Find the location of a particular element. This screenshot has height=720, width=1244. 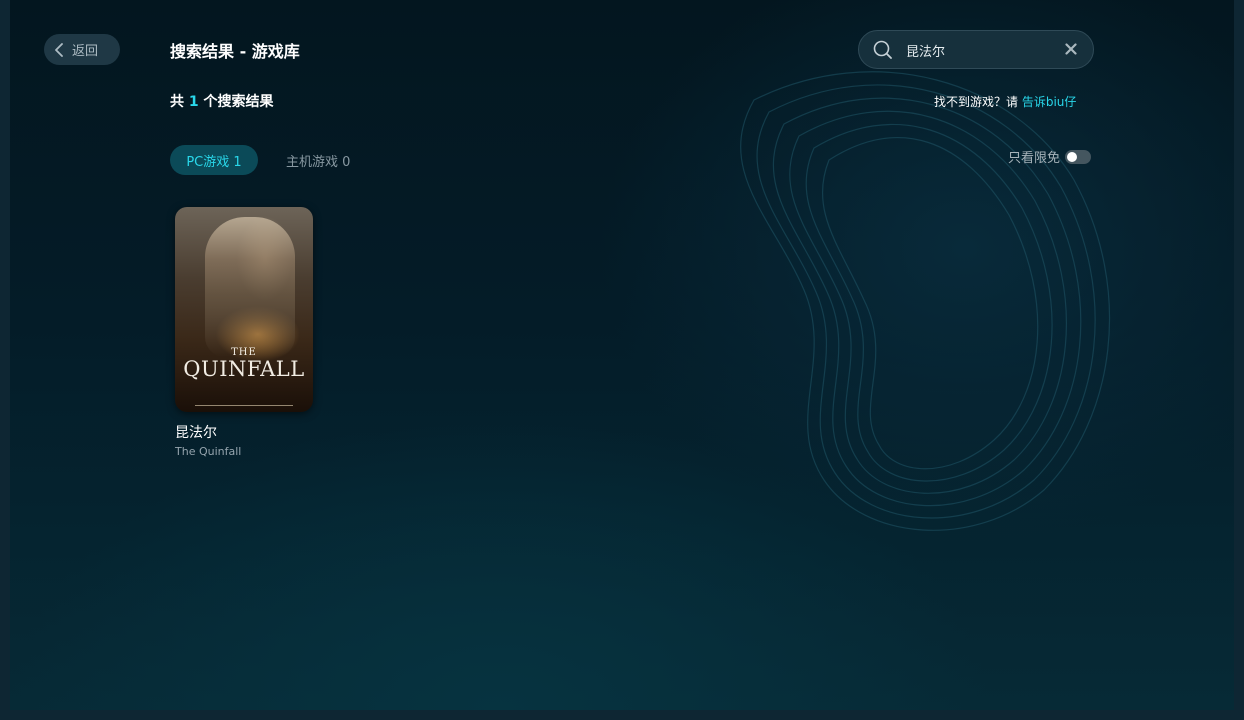

game-card: THE QUINFALL 昆法尔 The Quinfall is located at coordinates (245, 332).